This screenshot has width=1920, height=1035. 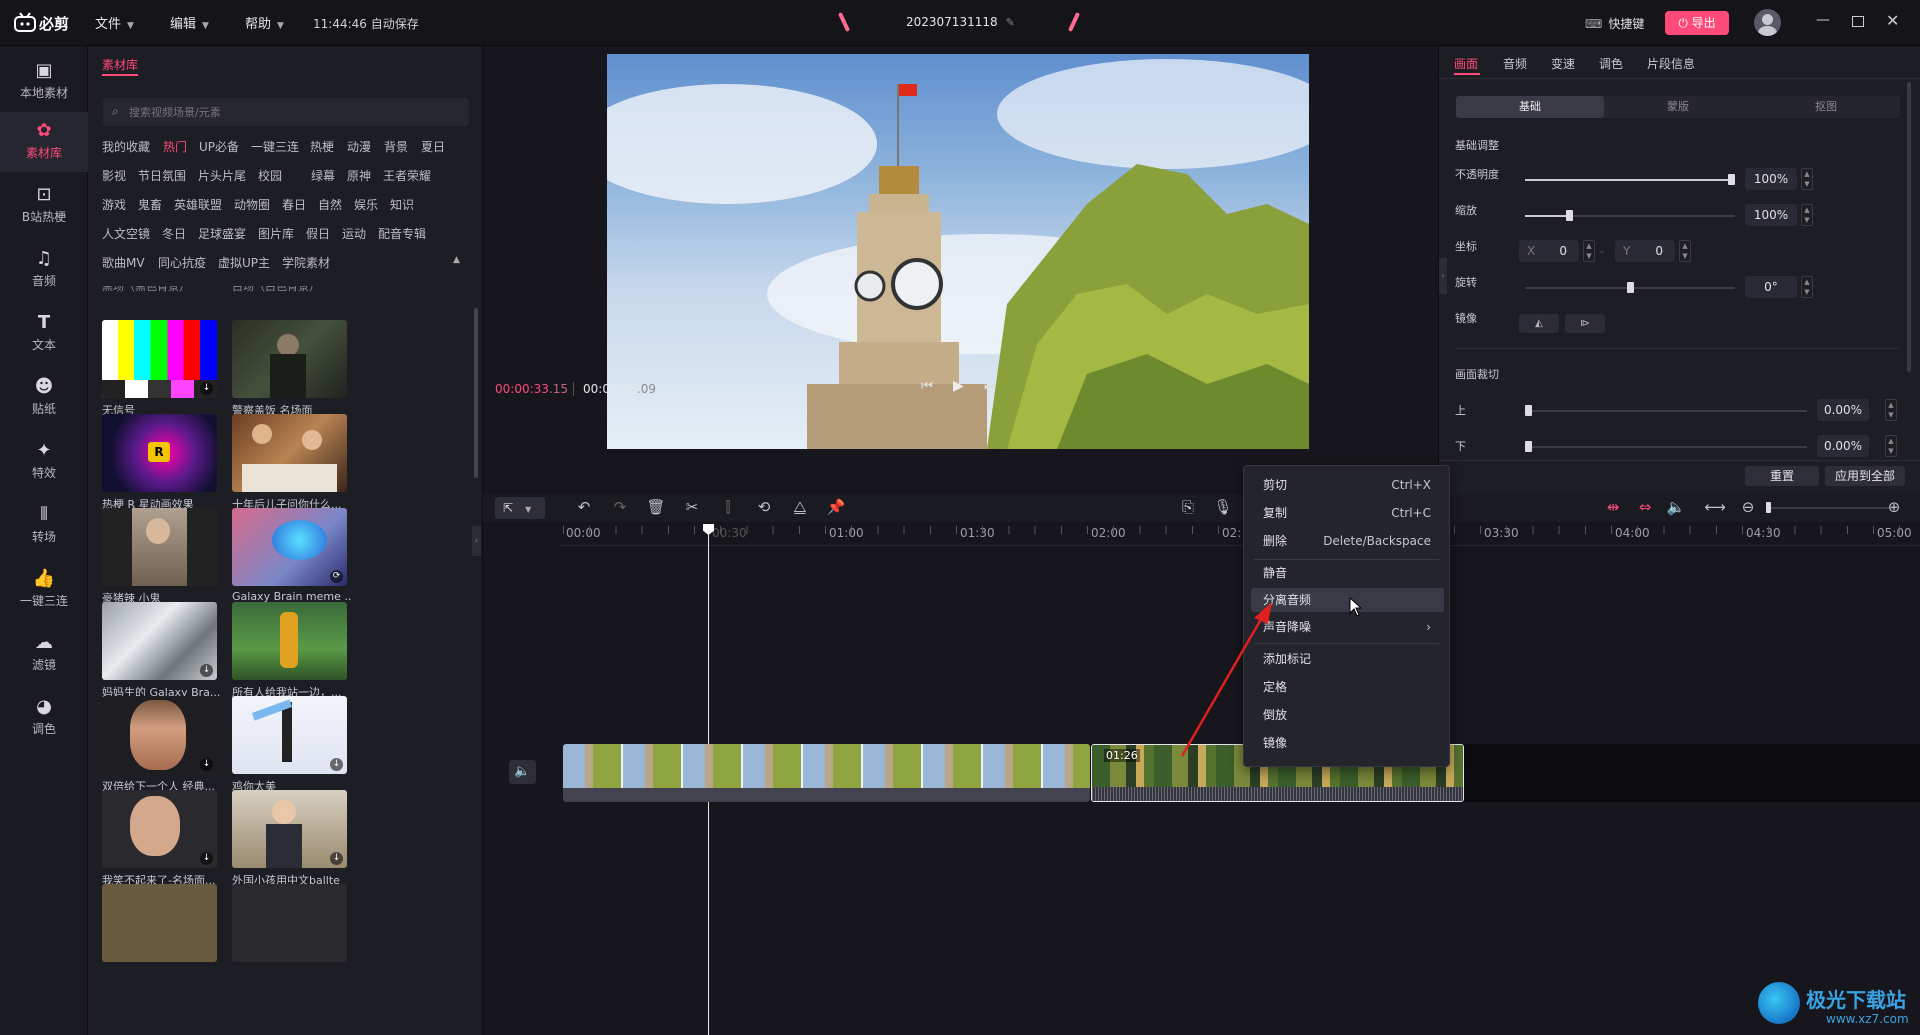 I want to click on subtab-mask: 蒙版, so click(x=1678, y=107).